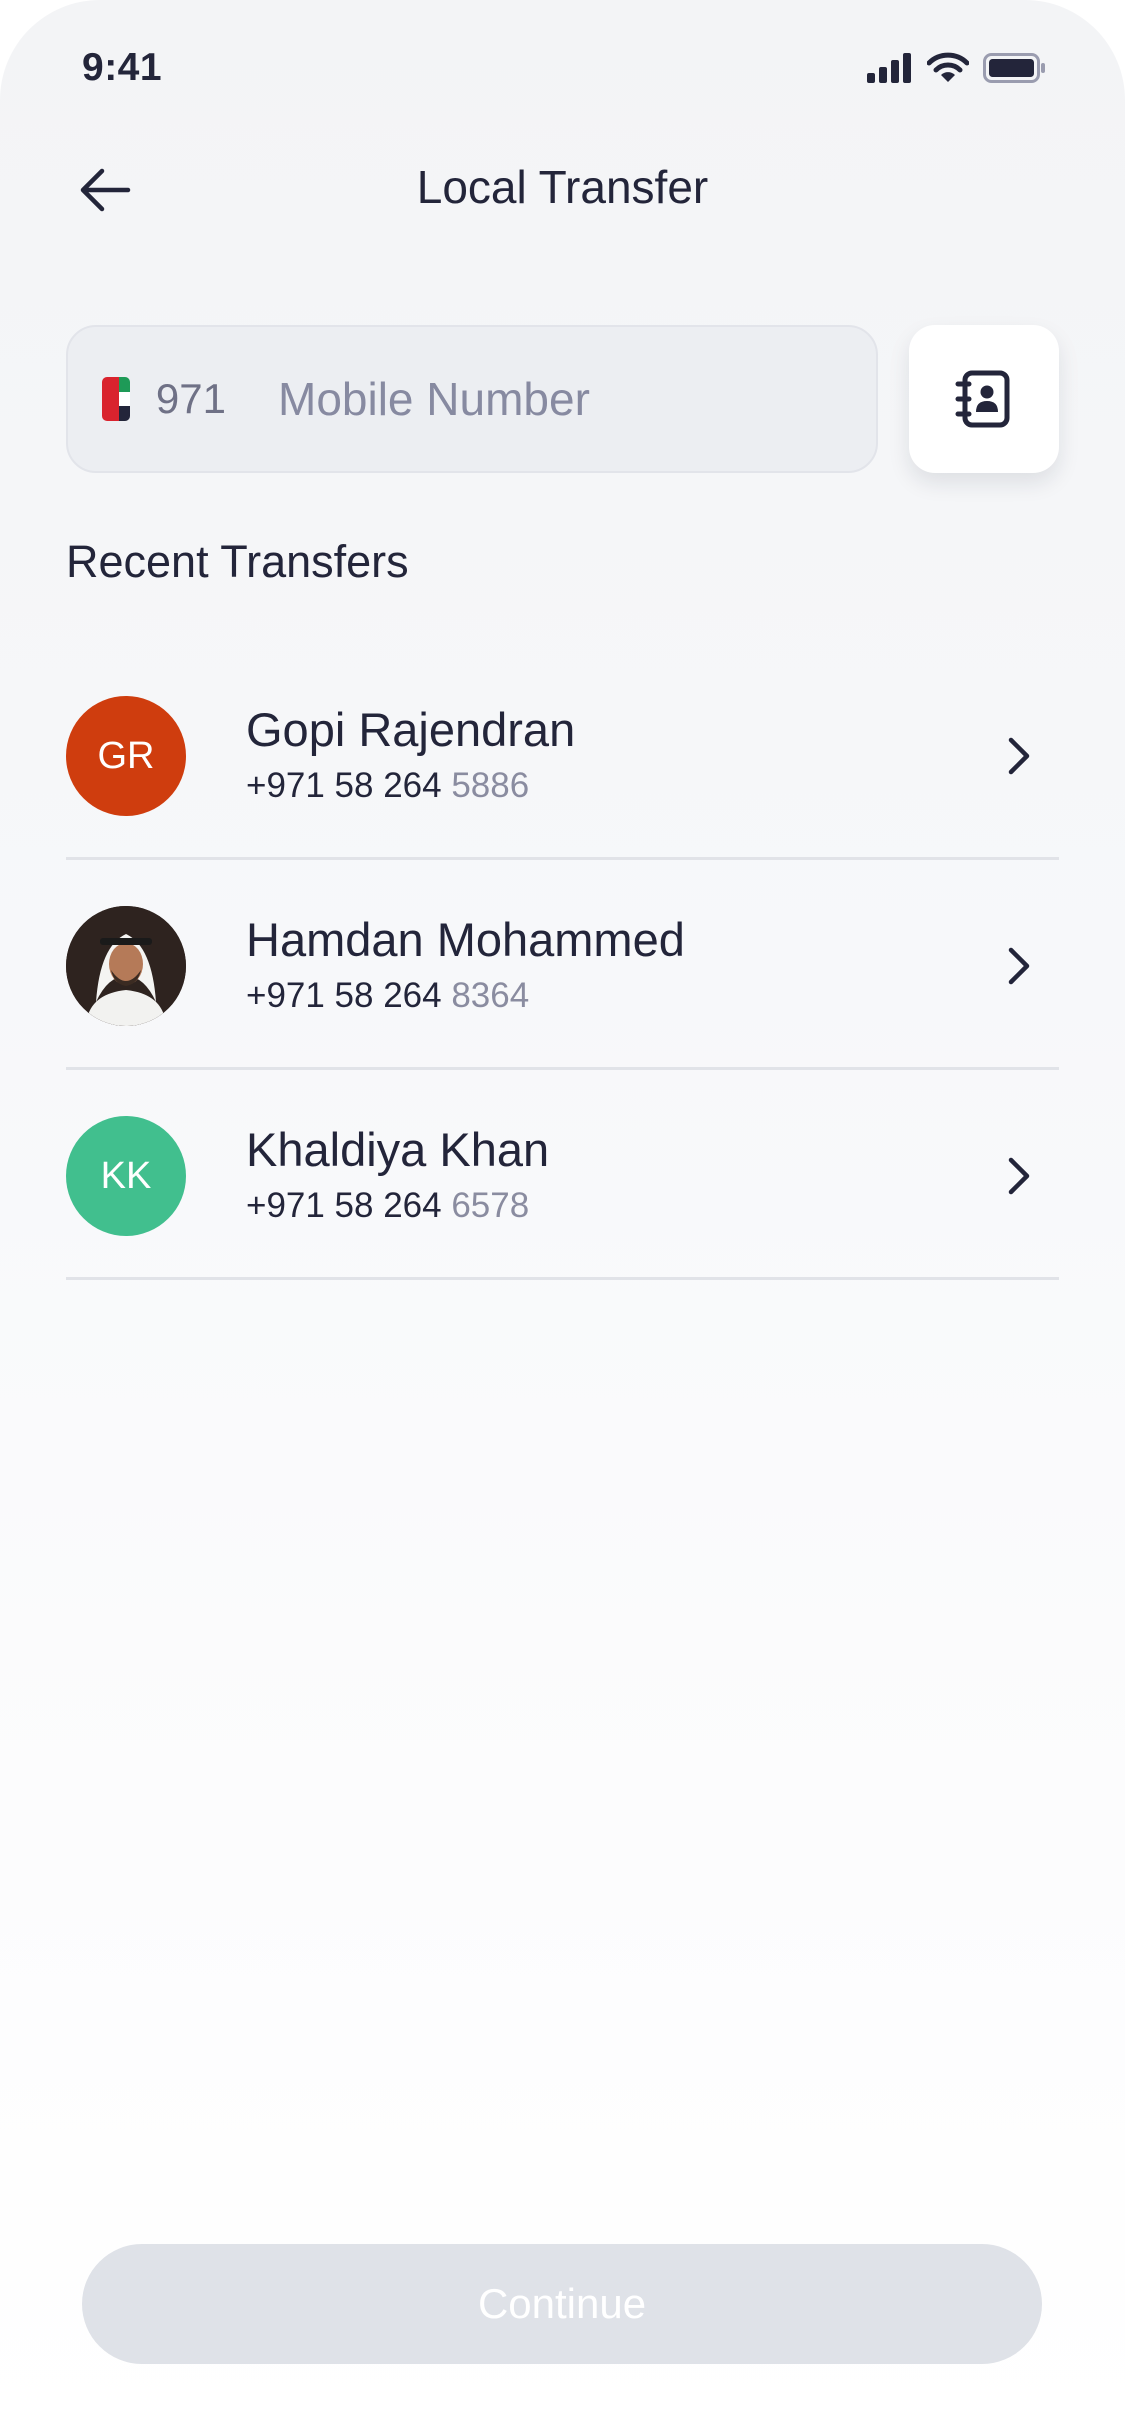 The width and height of the screenshot is (1125, 2436). What do you see at coordinates (116, 399) in the screenshot?
I see `uae-flag-icon` at bounding box center [116, 399].